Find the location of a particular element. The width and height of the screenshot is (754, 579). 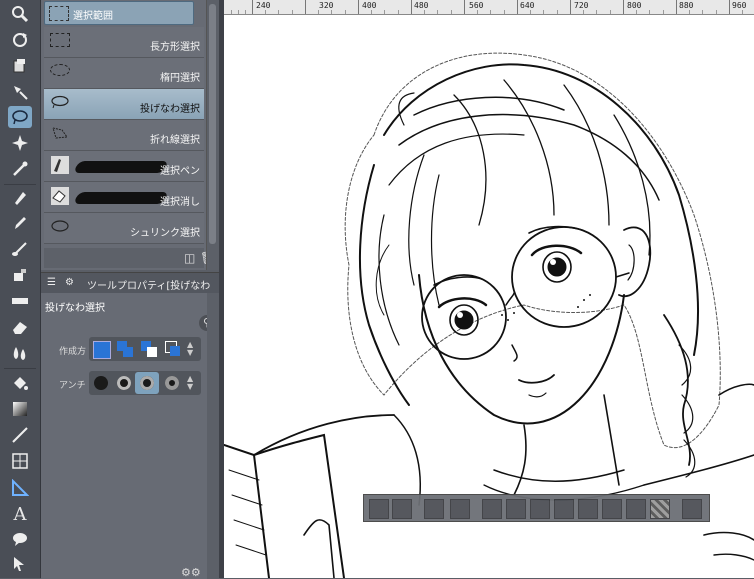

tool-property-icon: ⚙ is located at coordinates (69, 282).